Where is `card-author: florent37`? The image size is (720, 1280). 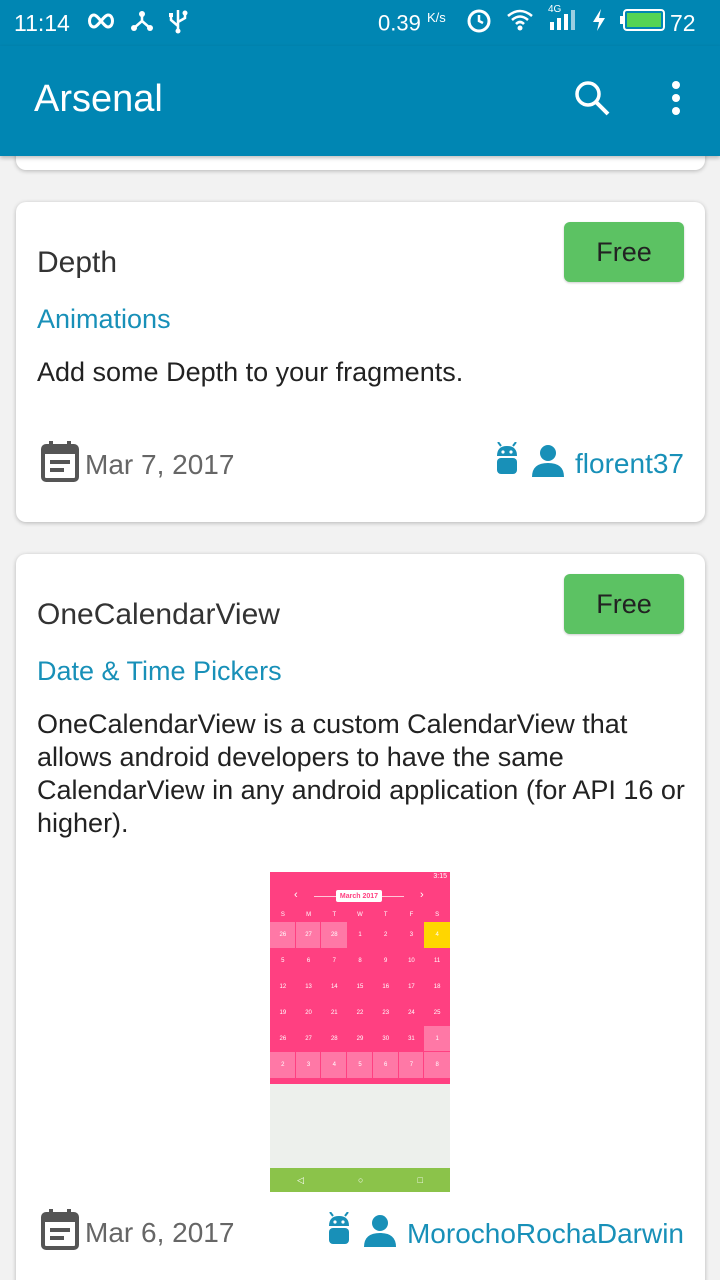 card-author: florent37 is located at coordinates (588, 463).